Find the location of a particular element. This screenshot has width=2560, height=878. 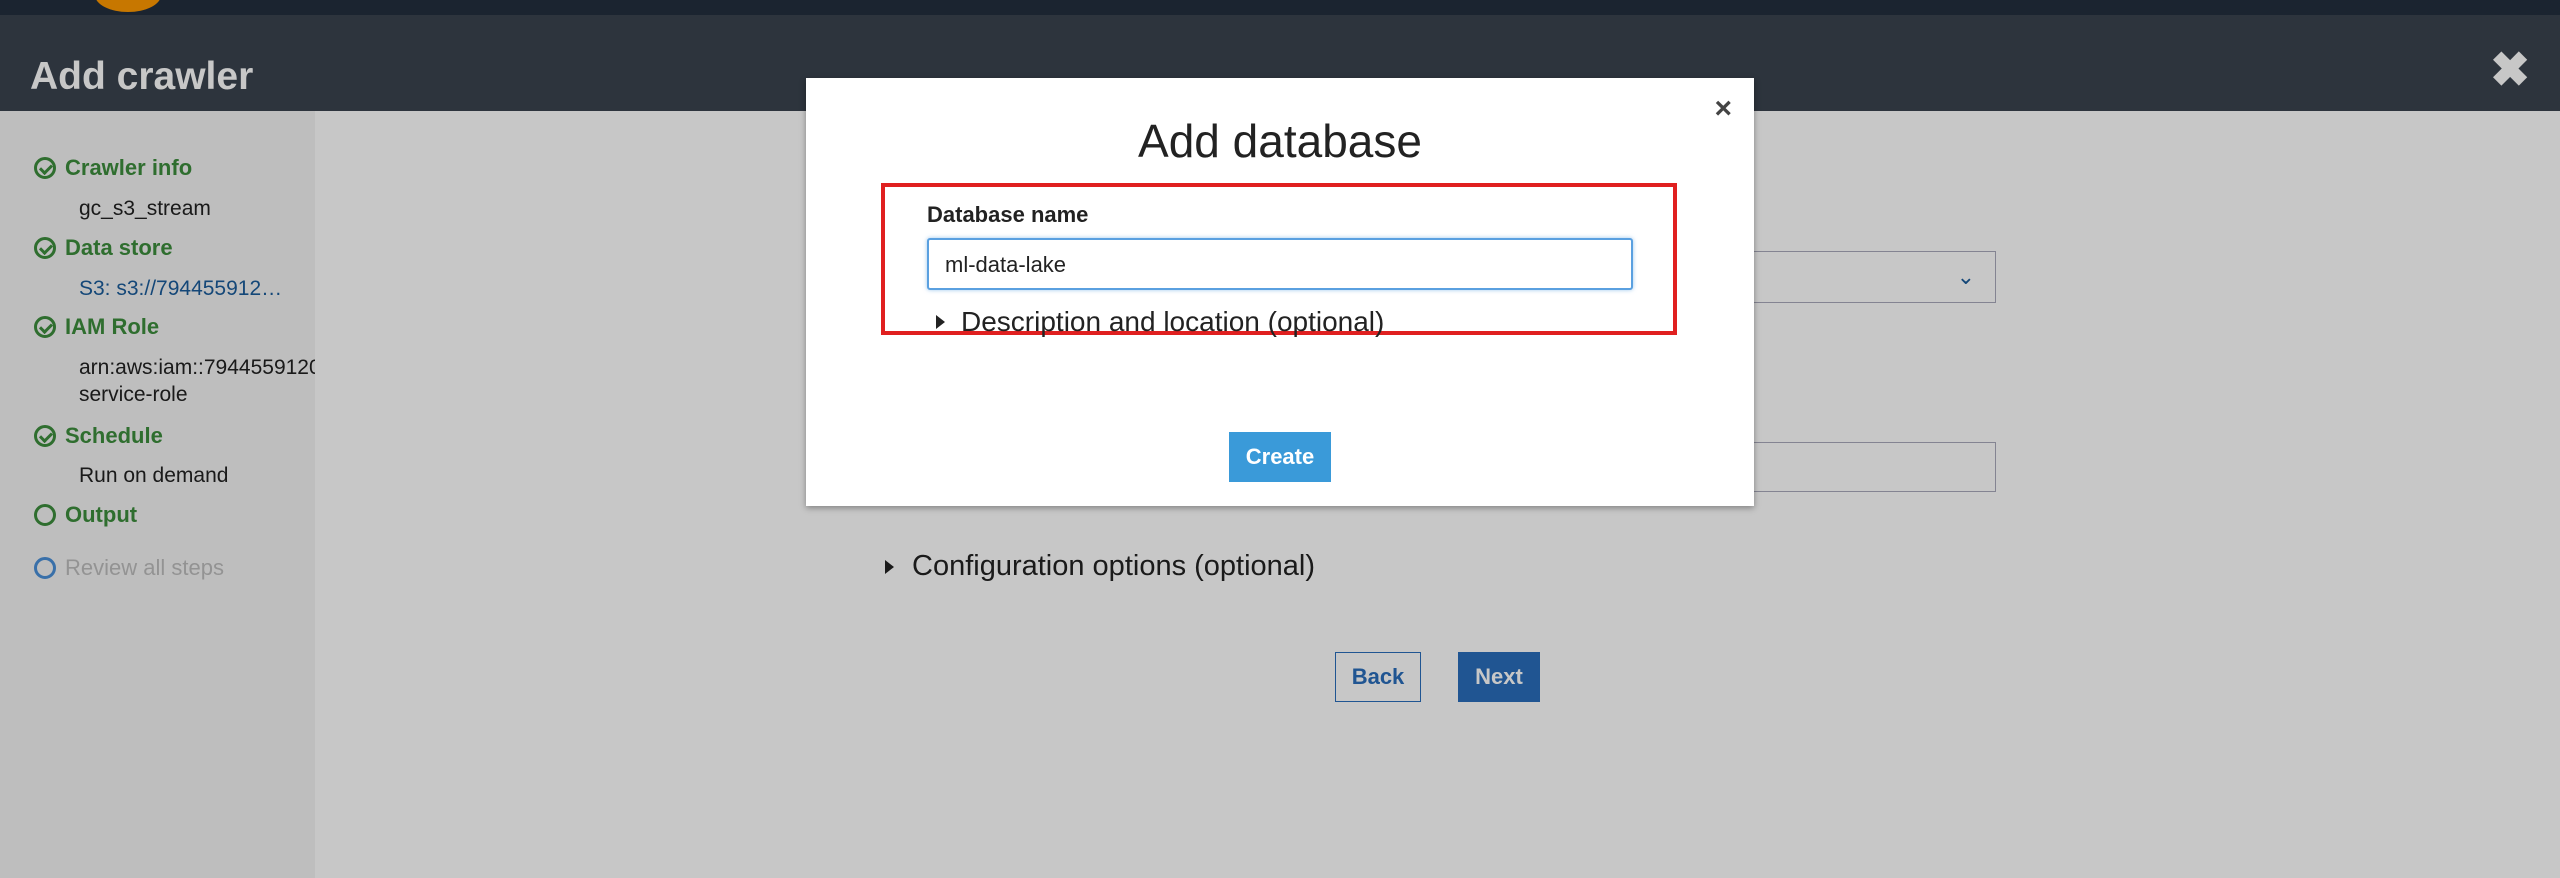

description-toggle-label: Description and location (optional) is located at coordinates (1173, 321).